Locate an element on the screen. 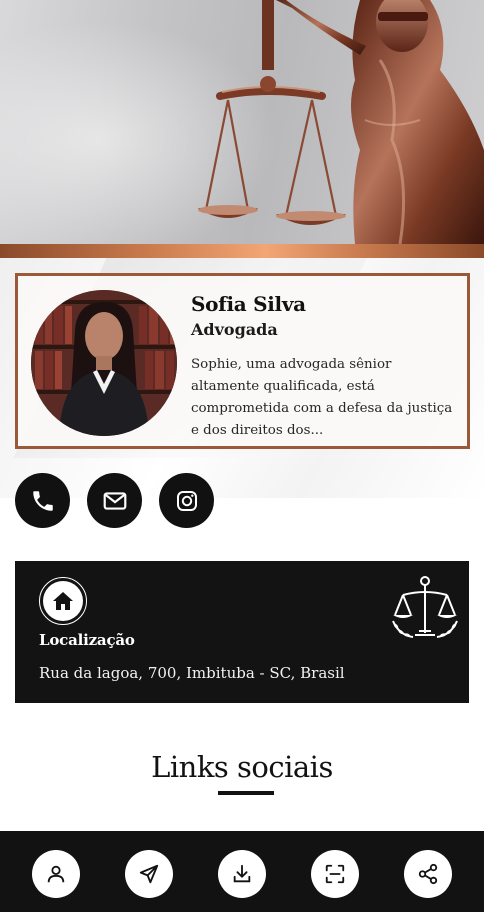  phone-icon is located at coordinates (42, 500).